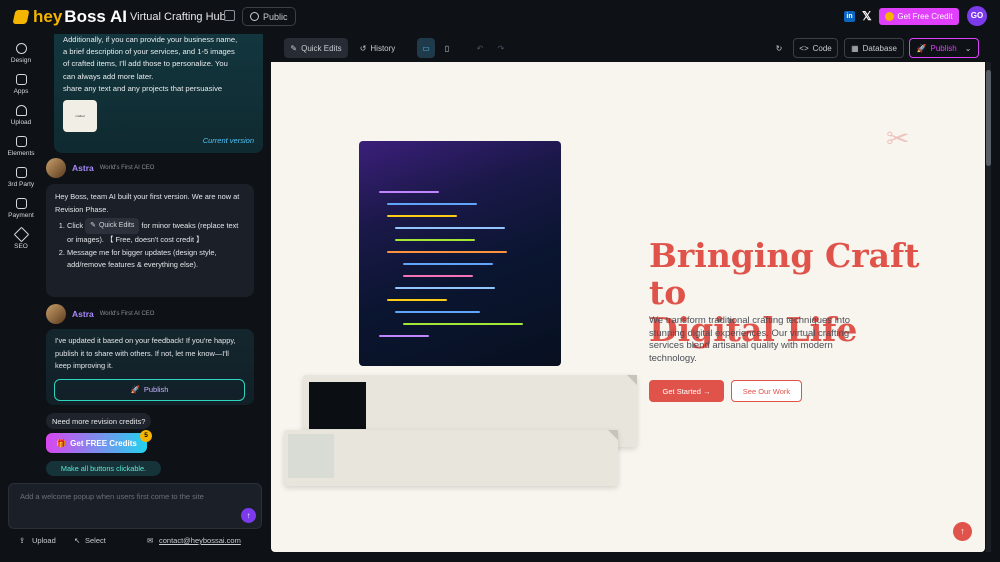 The image size is (1000, 562). I want to click on nav-item-upload: Upload, so click(21, 115).